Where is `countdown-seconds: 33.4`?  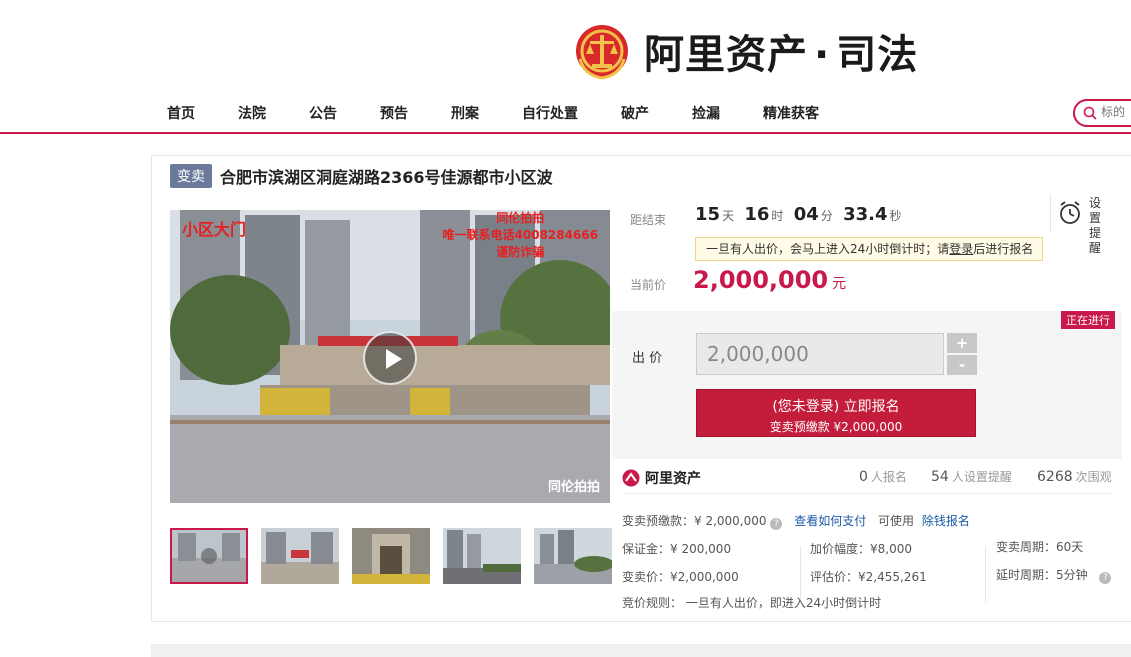
countdown-seconds: 33.4 is located at coordinates (865, 214).